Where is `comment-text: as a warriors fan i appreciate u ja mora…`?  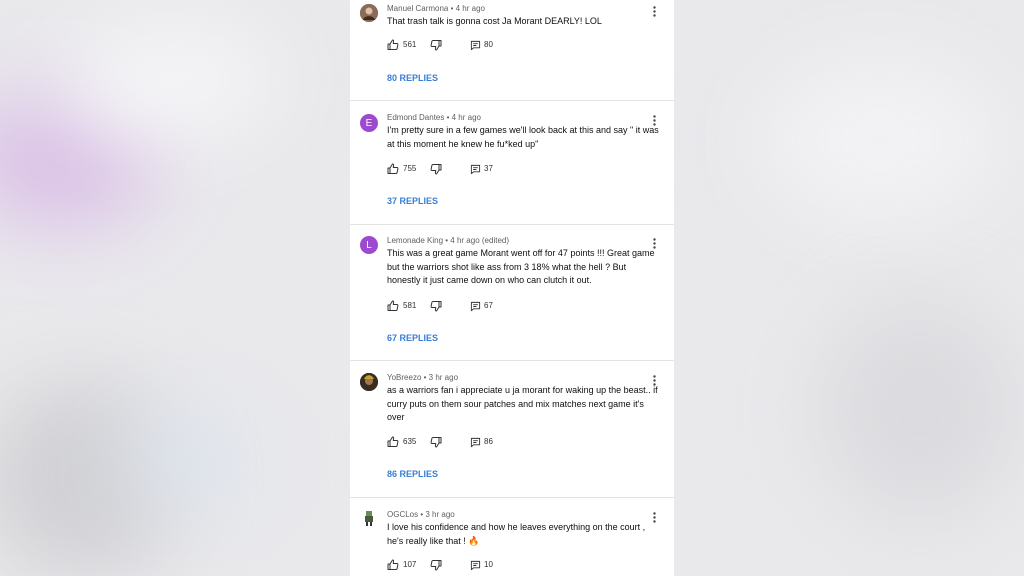 comment-text: as a warriors fan i appreciate u ja mora… is located at coordinates (522, 403).